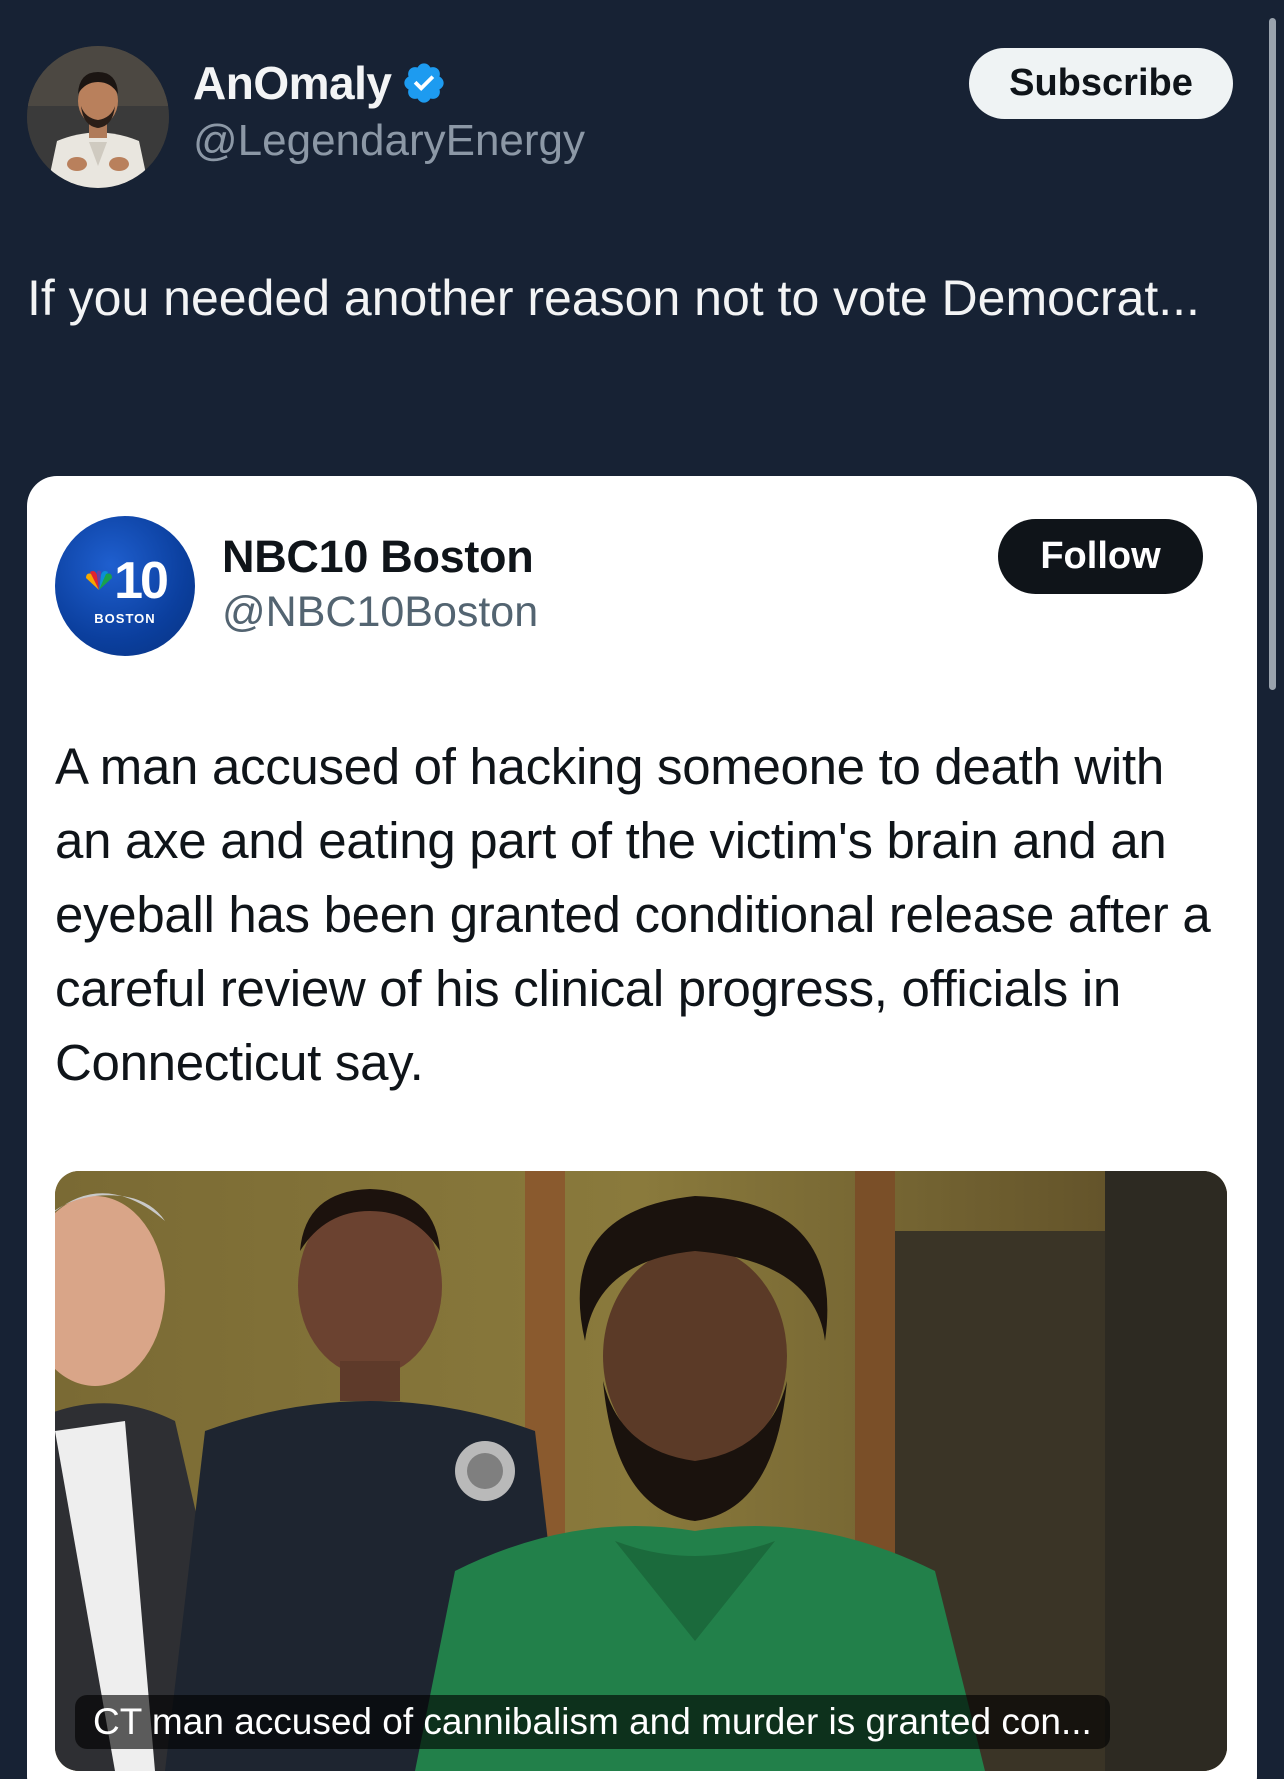 This screenshot has height=1779, width=1284. Describe the element at coordinates (1101, 83) in the screenshot. I see `subscribe-button: Subscribe` at that location.